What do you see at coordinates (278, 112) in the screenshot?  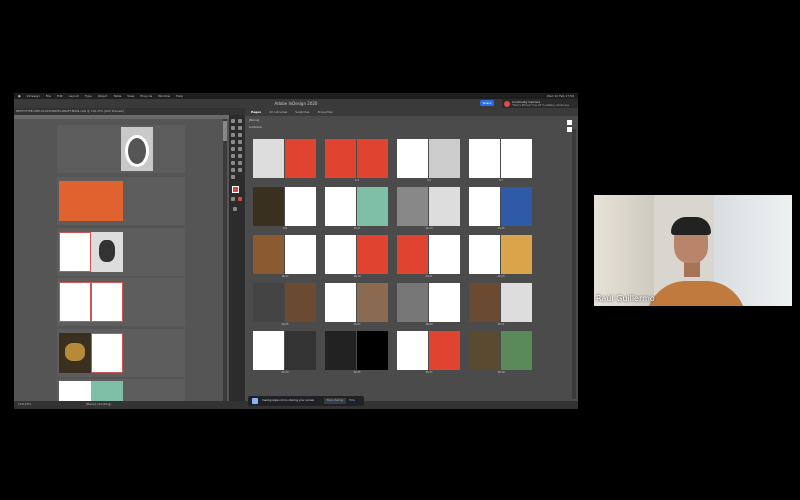 I see `tab-cc-libraries: CC Libraries` at bounding box center [278, 112].